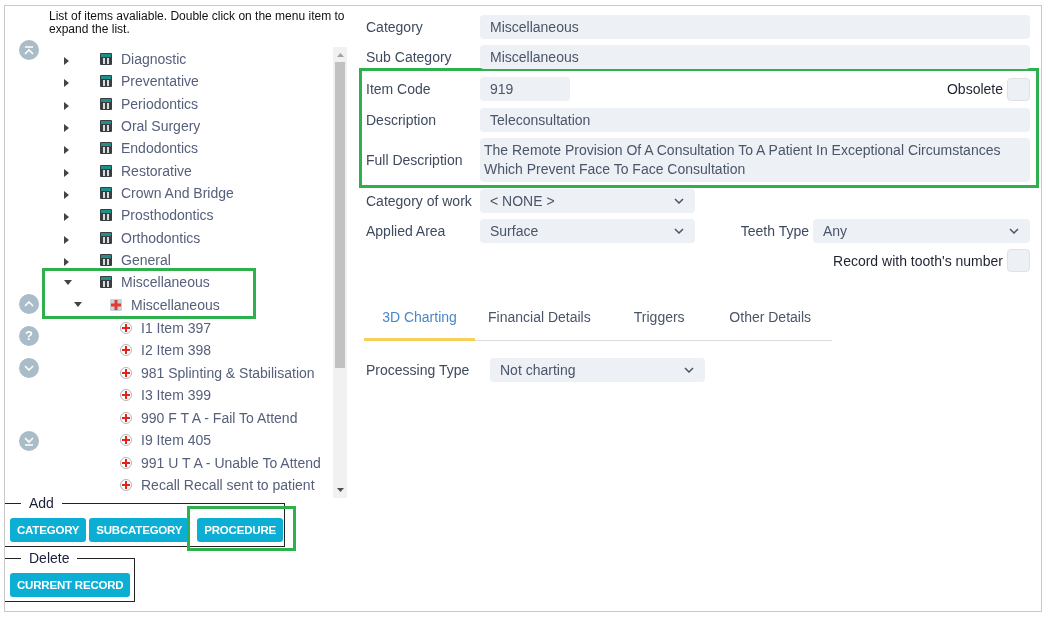 The height and width of the screenshot is (622, 1051). Describe the element at coordinates (755, 160) in the screenshot. I see `text-area: The Remote Provision Of A Consultation To A Patient In Exceptional Circumstances Which Prevent Face To Face Consultation` at that location.